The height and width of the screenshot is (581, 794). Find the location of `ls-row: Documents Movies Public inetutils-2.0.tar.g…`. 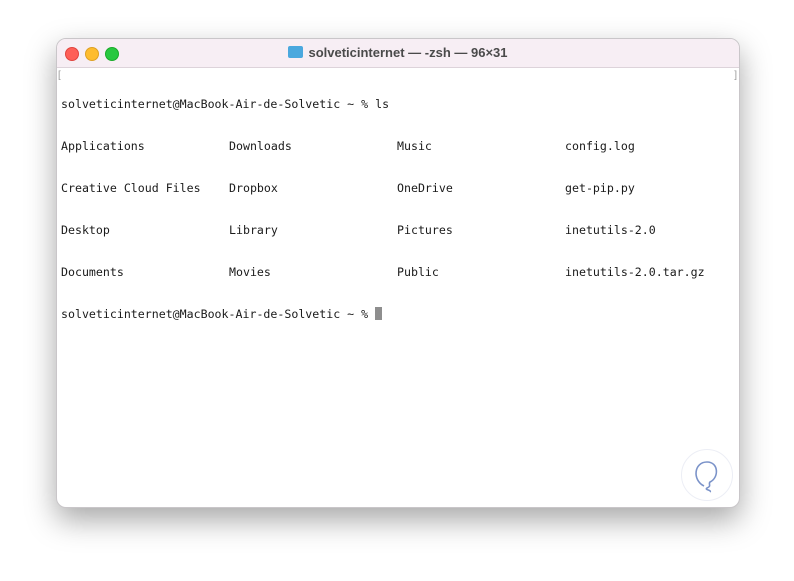

ls-row: Documents Movies Public inetutils-2.0.tar.g… is located at coordinates (397, 272).